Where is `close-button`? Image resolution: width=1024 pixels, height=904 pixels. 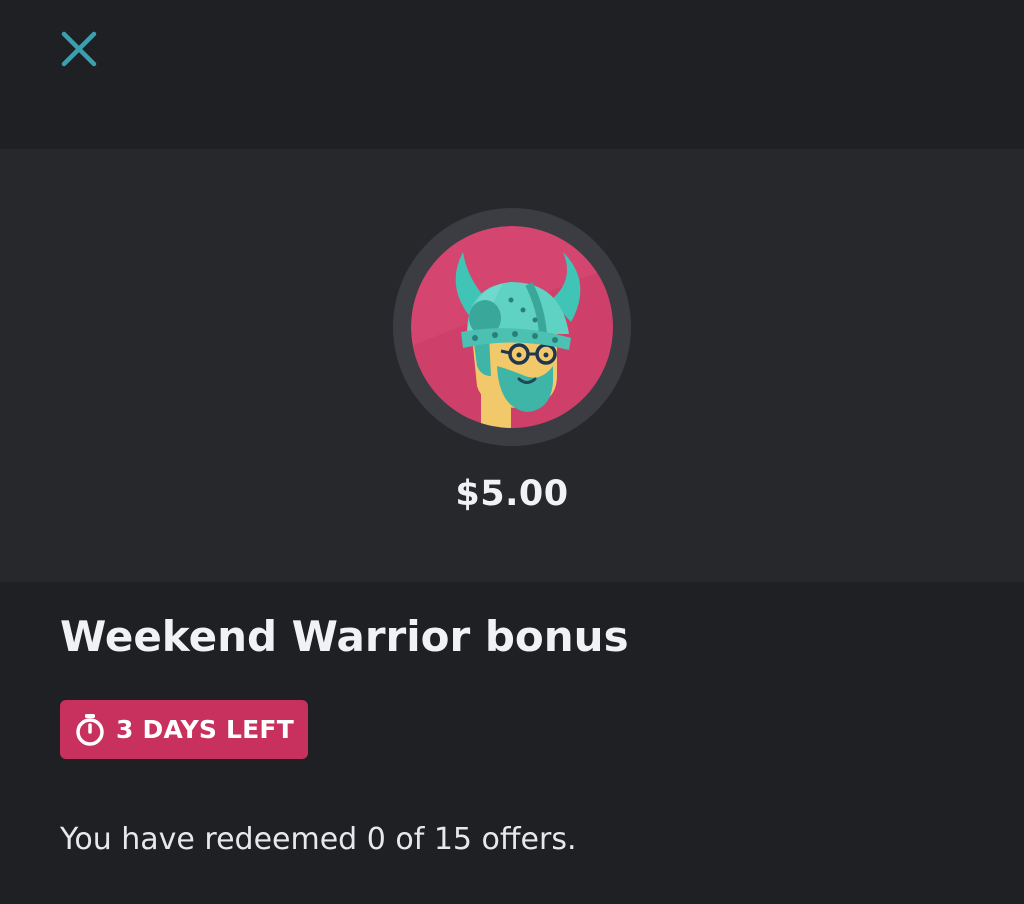 close-button is located at coordinates (79, 49).